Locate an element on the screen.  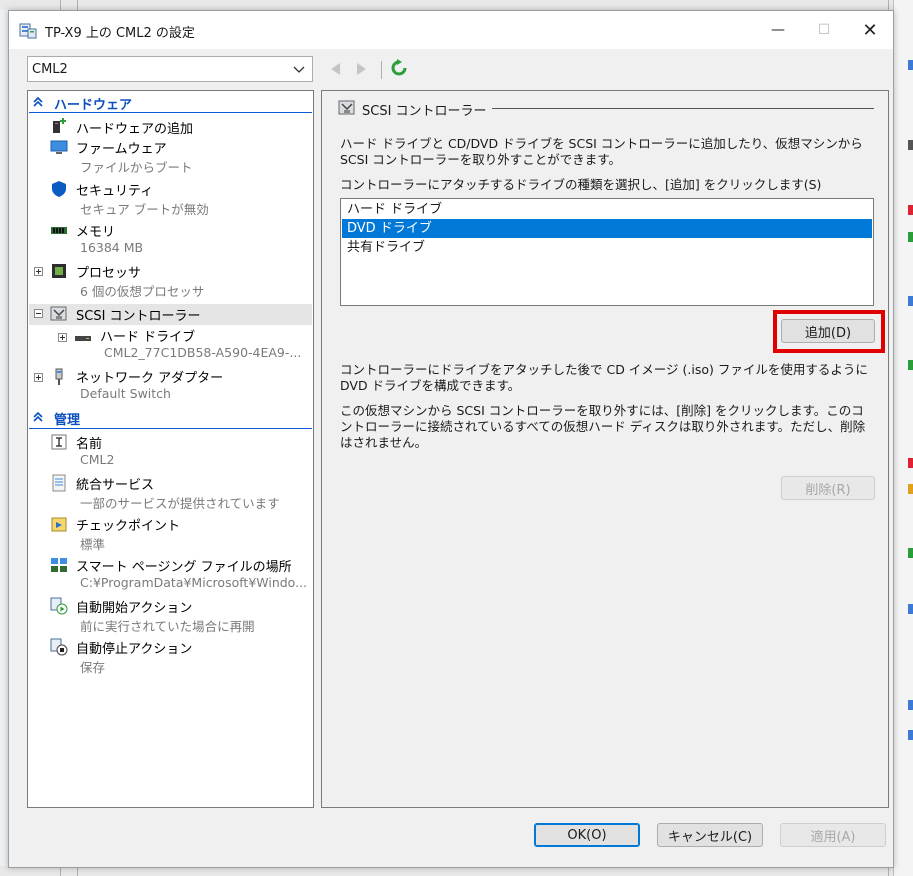
hardware-header: ハードウェア is located at coordinates (93, 103).